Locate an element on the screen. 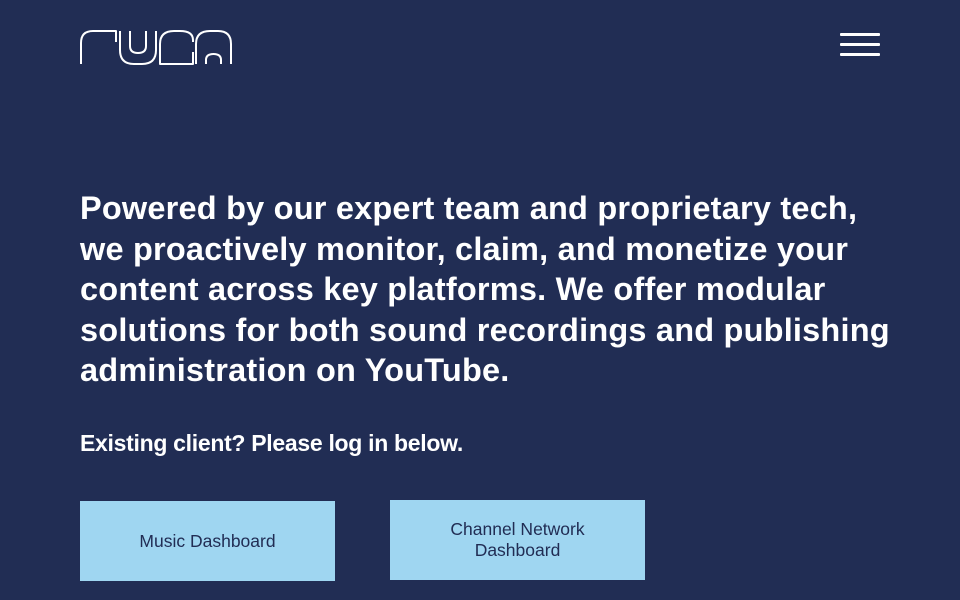  music-dashboard-button: Music Dashboard is located at coordinates (207, 541).